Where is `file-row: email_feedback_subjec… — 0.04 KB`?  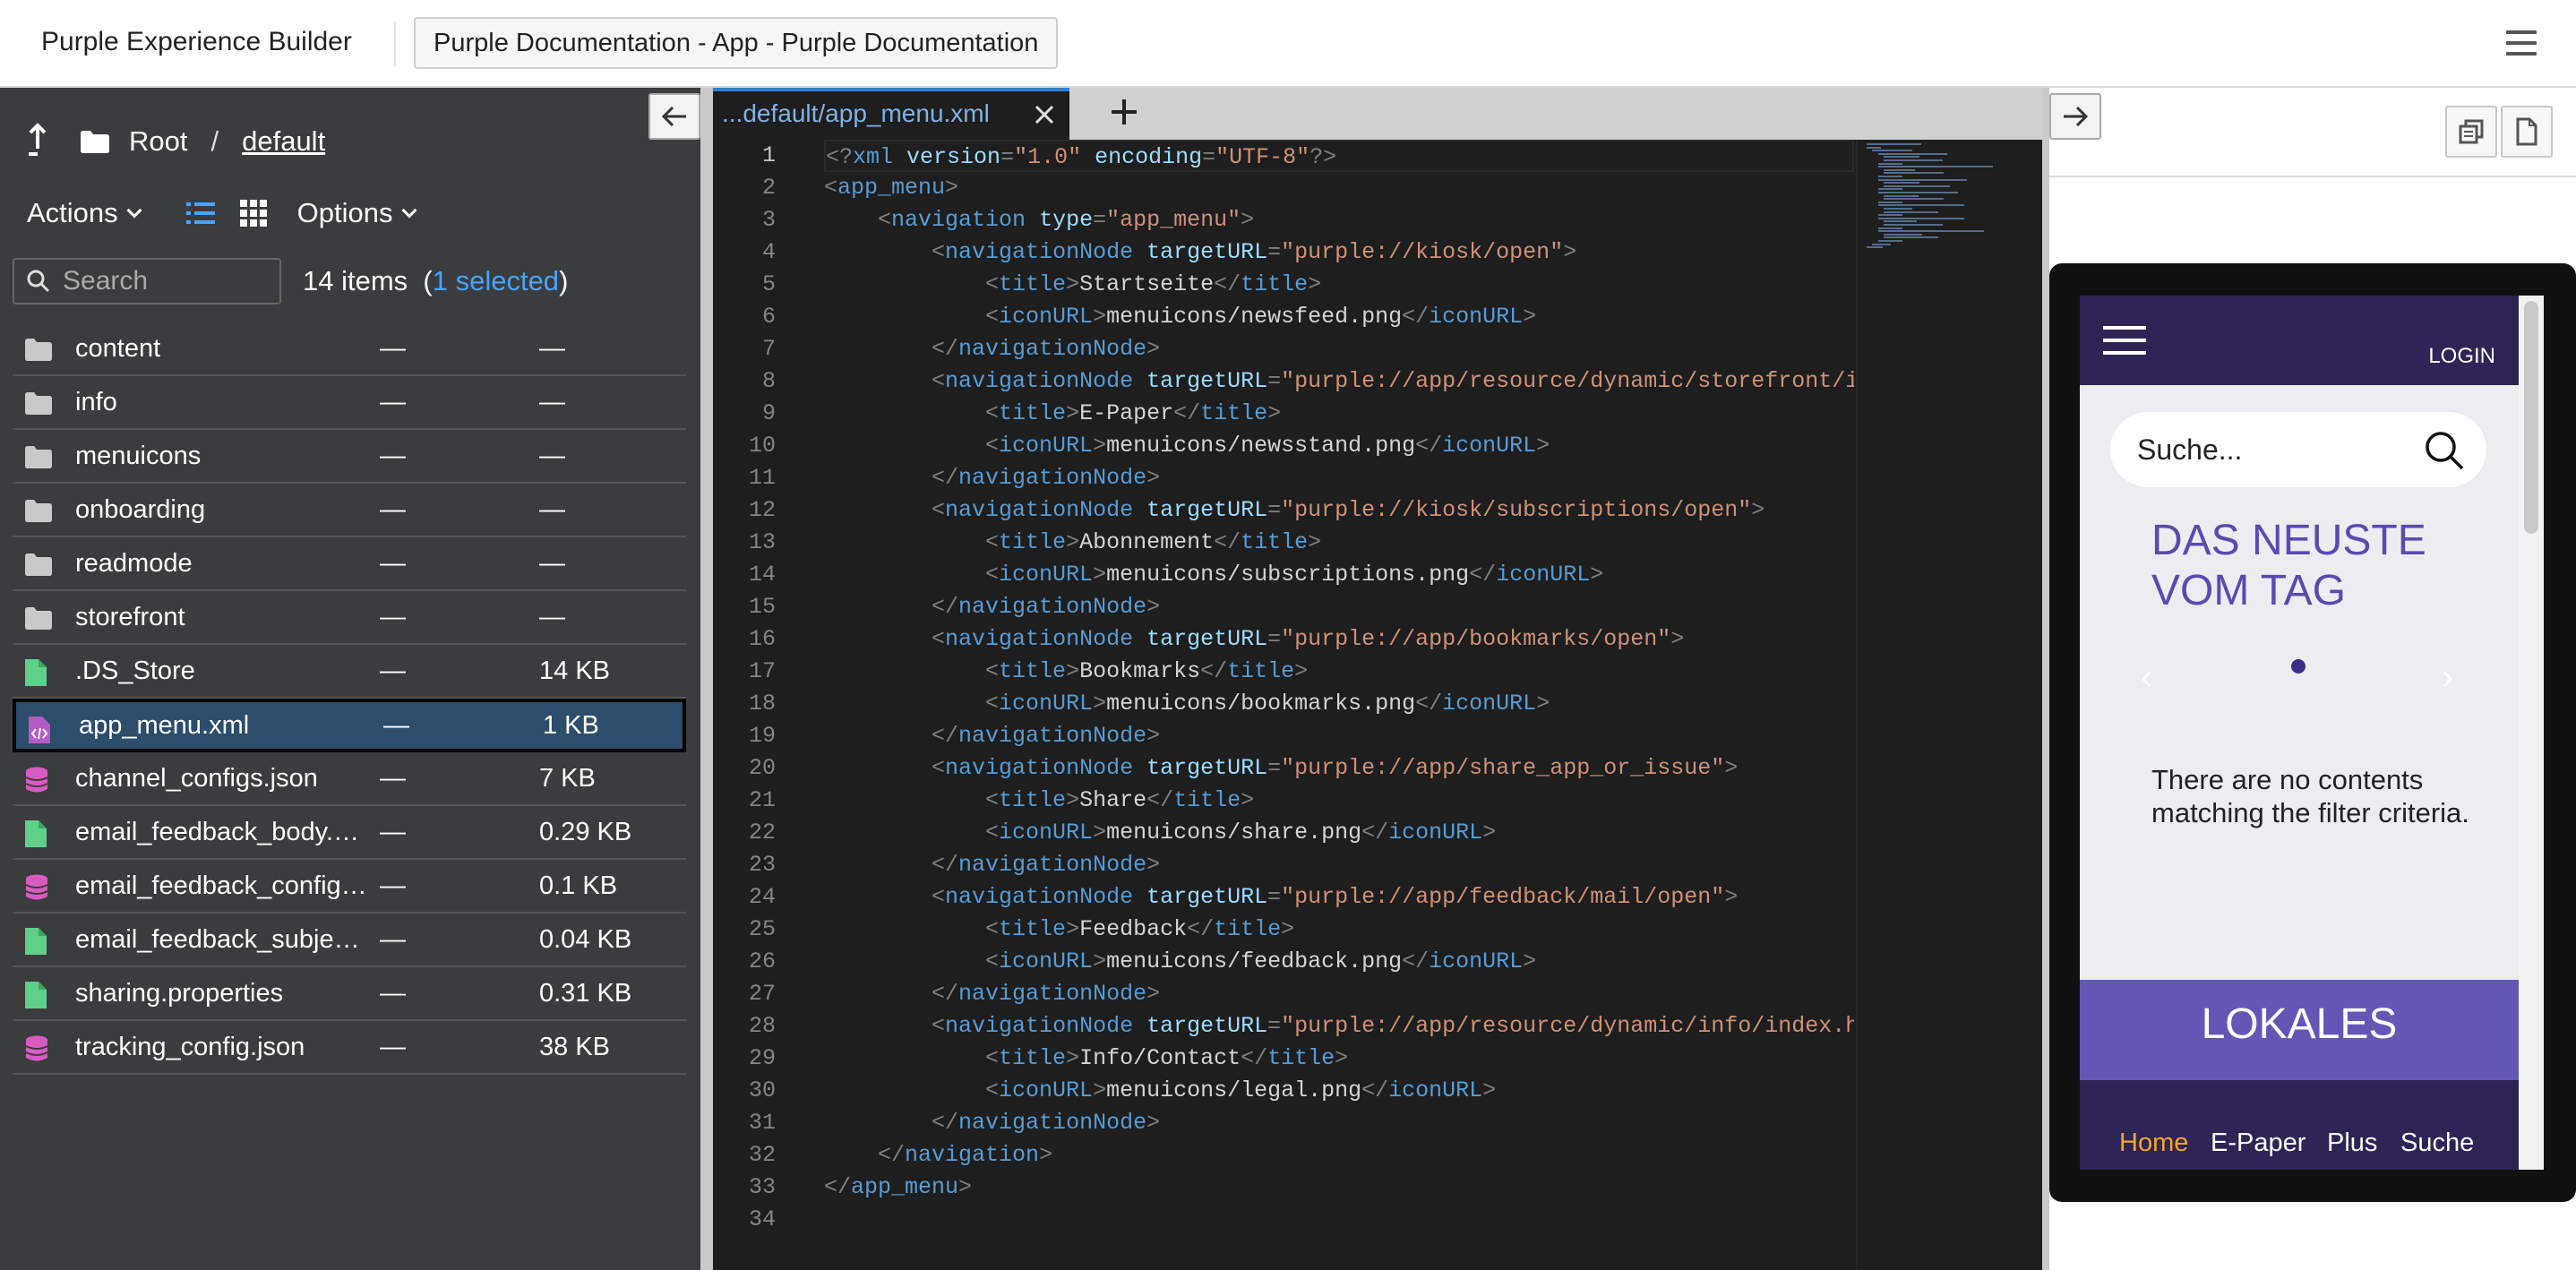
file-row: email_feedback_subjec… — 0.04 KB is located at coordinates (349, 940).